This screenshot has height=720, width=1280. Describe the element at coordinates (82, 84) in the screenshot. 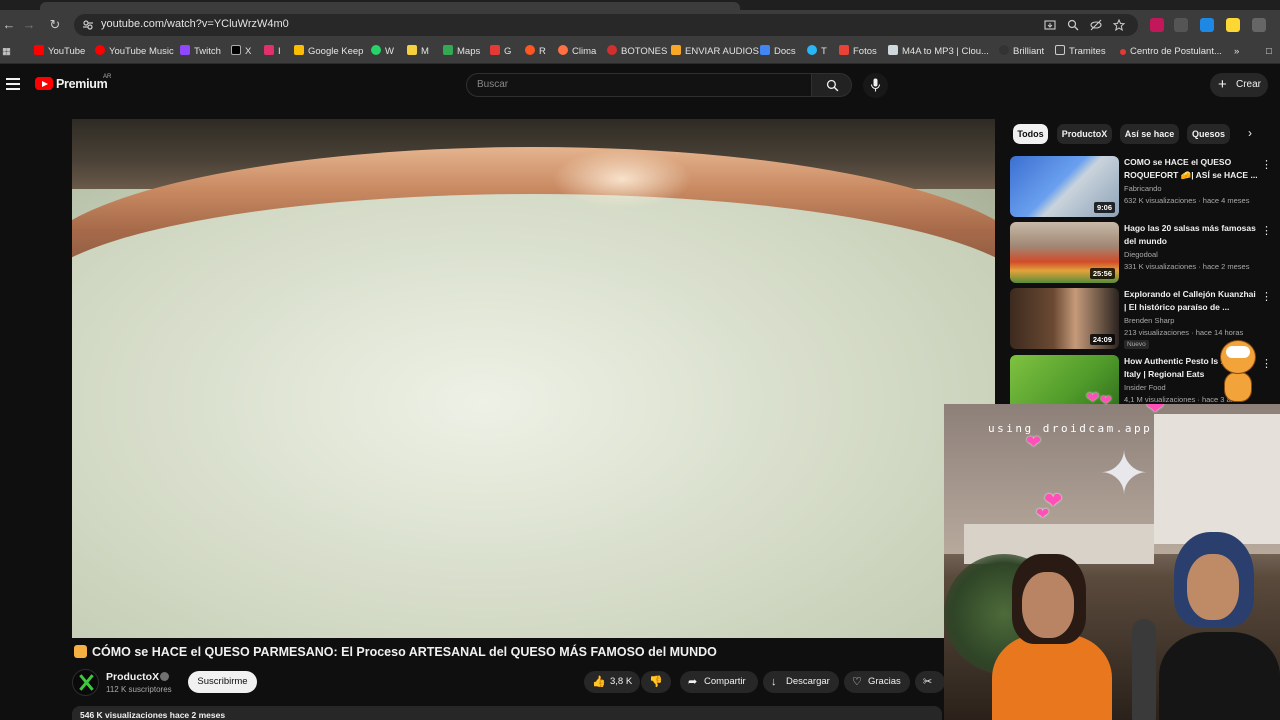

I see `logo-text: Premium` at that location.